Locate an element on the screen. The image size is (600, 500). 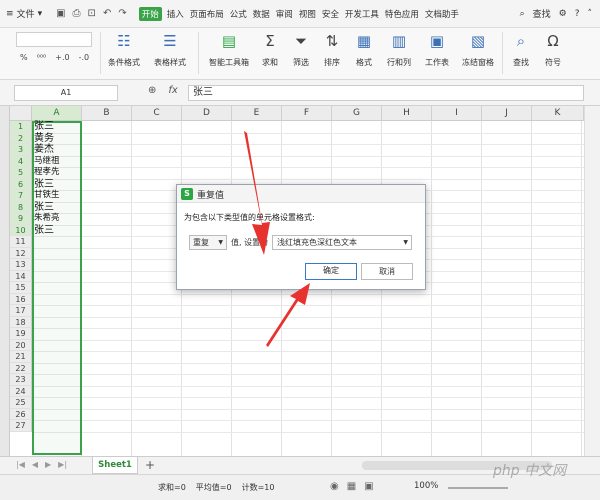
first-sheet-icon: |◀ is located at coordinates (20, 464).